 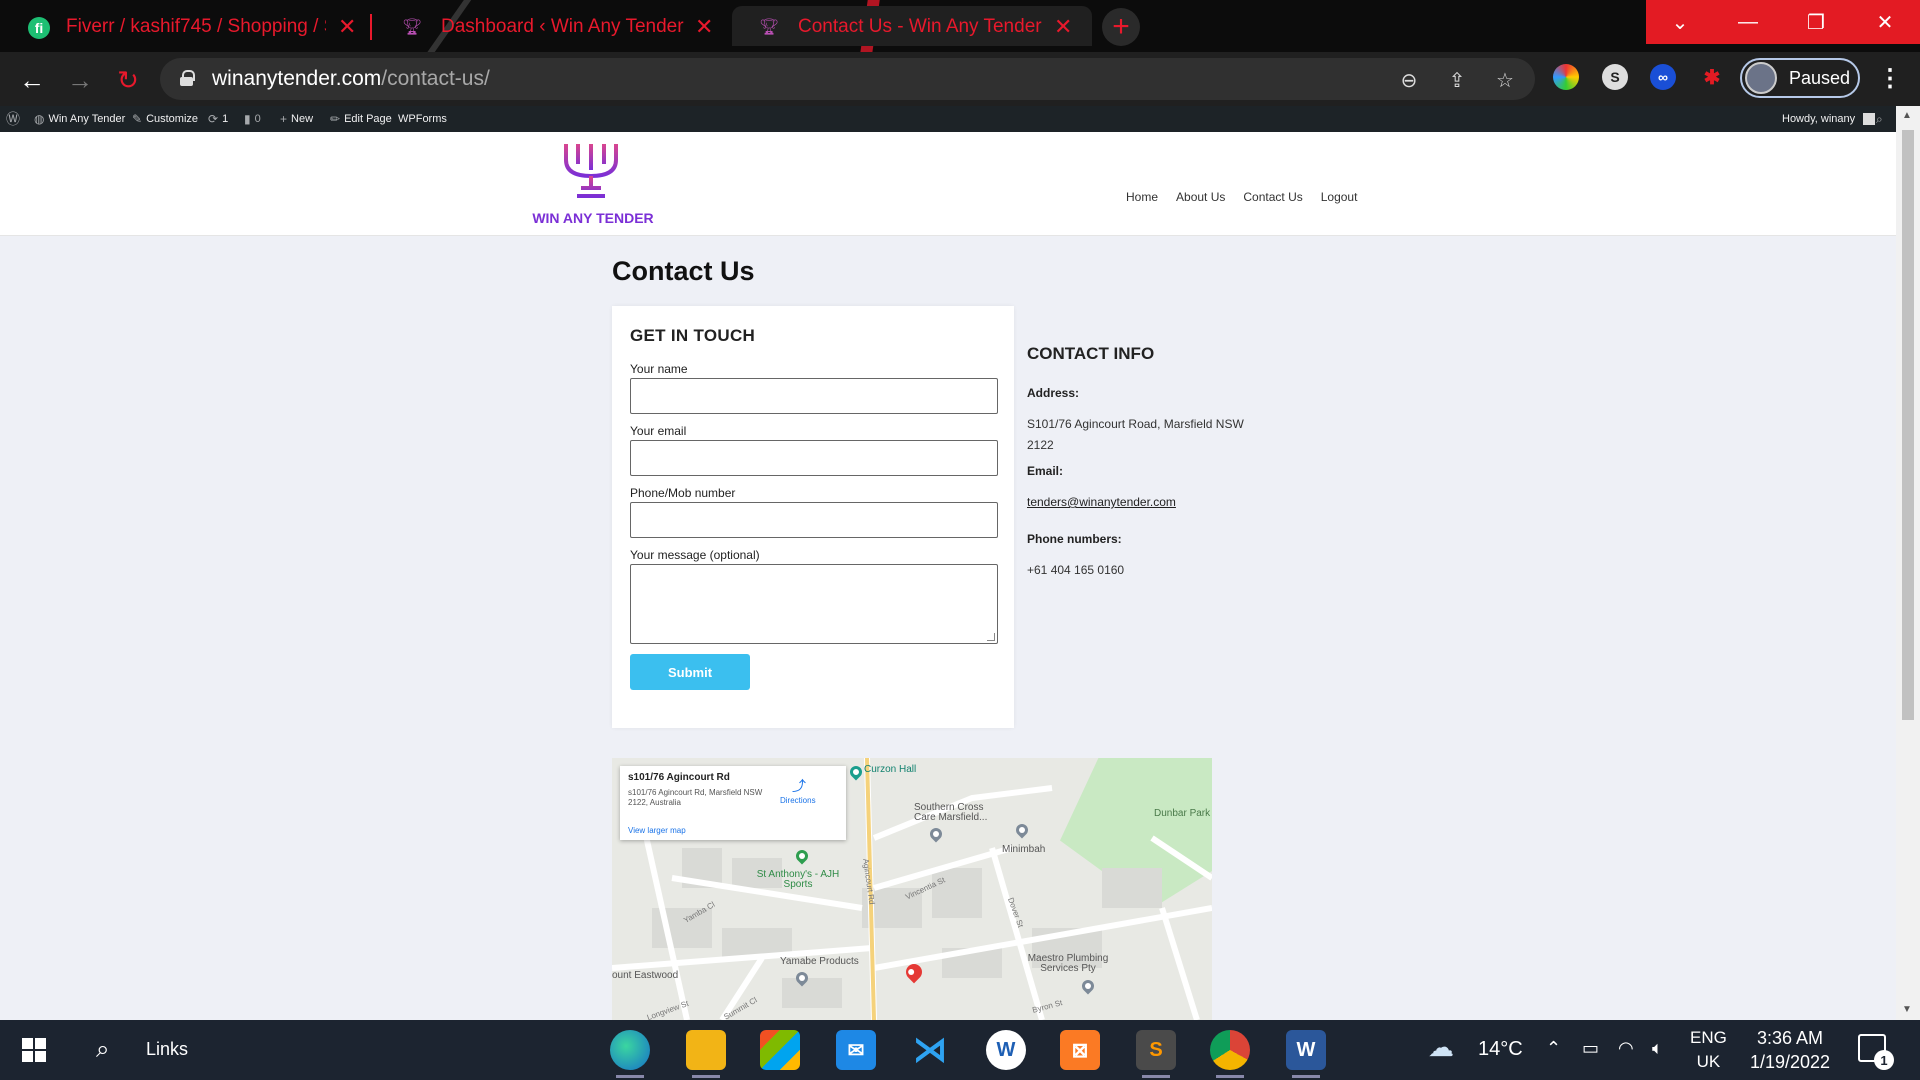 What do you see at coordinates (780, 1050) in the screenshot?
I see `microsoft-store-icon` at bounding box center [780, 1050].